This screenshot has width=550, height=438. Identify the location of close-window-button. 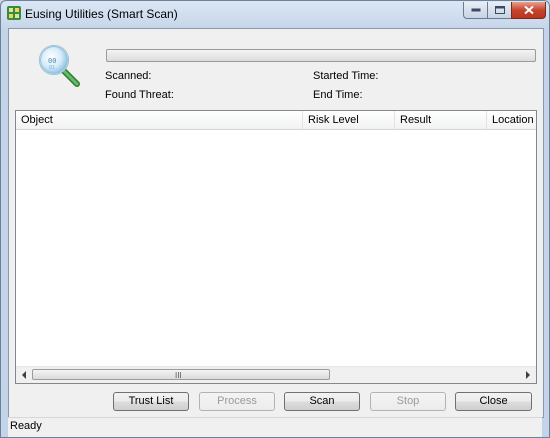
(528, 10).